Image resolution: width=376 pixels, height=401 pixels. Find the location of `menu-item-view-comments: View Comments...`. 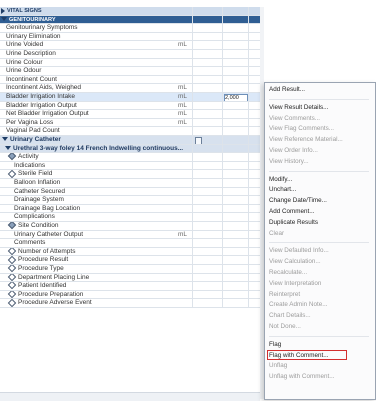

menu-item-view-comments: View Comments... is located at coordinates (319, 119).